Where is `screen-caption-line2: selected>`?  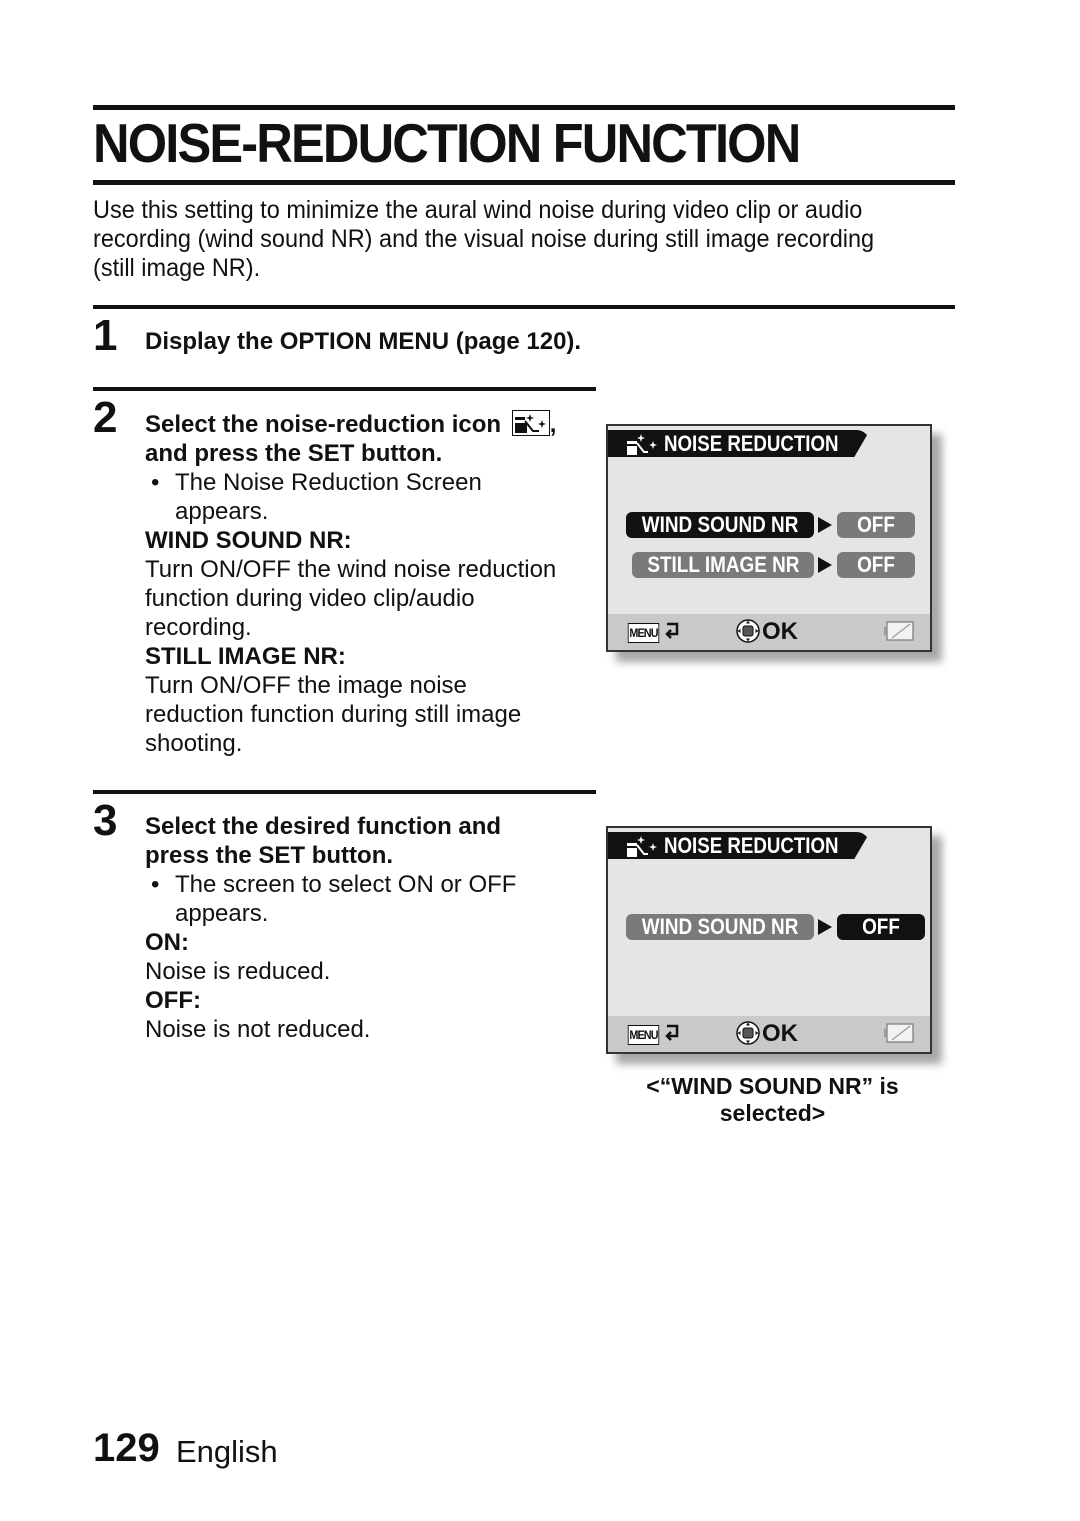 screen-caption-line2: selected> is located at coordinates (772, 1113).